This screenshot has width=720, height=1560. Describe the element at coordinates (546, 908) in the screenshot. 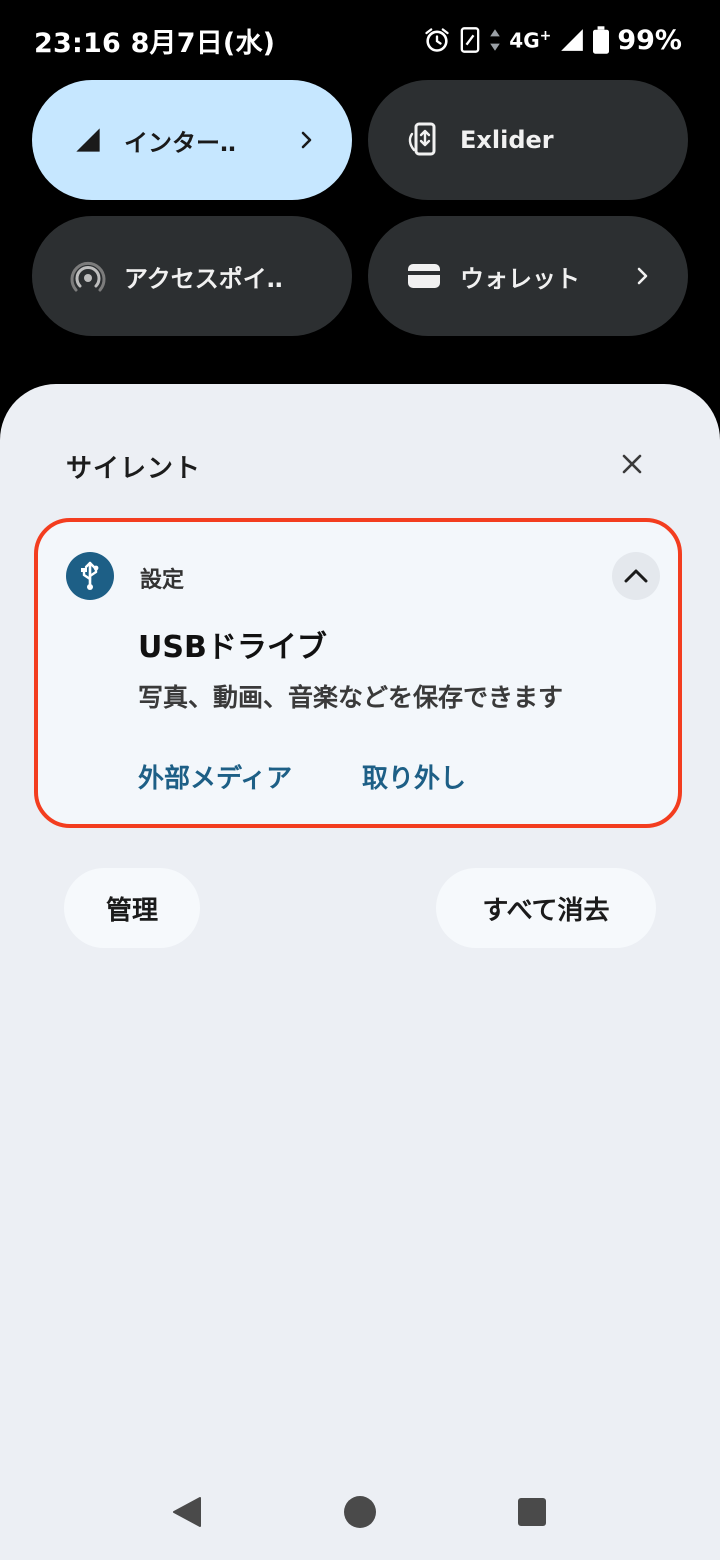

I see `clear-all-button: すべて消去` at that location.